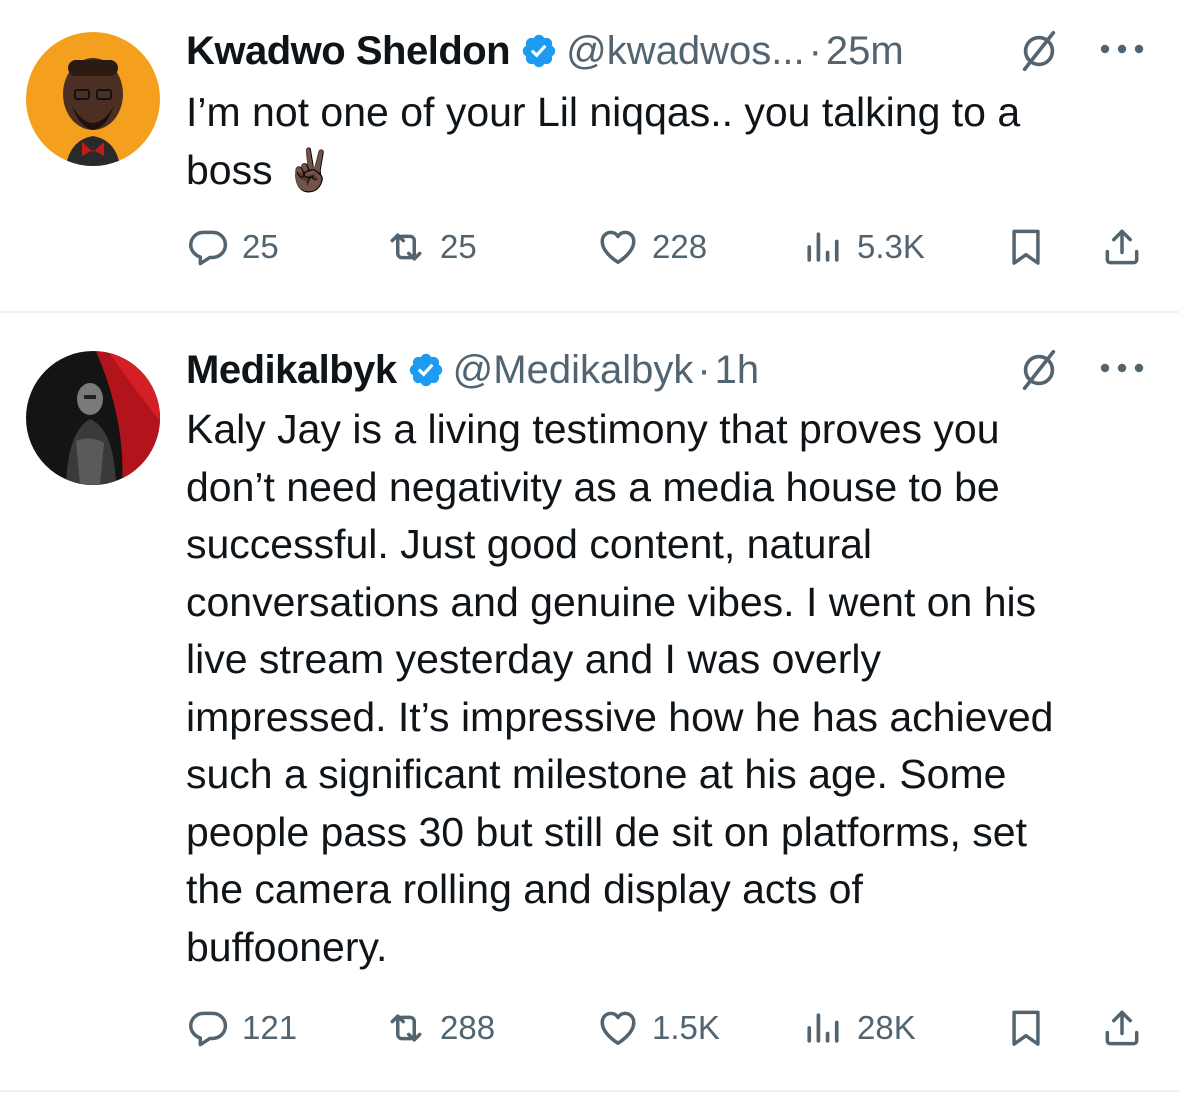 The height and width of the screenshot is (1094, 1179). What do you see at coordinates (348, 51) in the screenshot?
I see `display-name: Kwadwo Sheldon` at bounding box center [348, 51].